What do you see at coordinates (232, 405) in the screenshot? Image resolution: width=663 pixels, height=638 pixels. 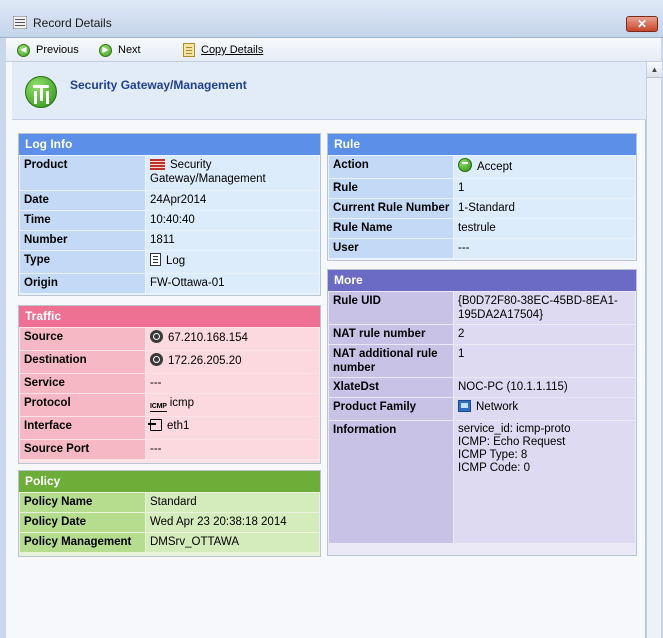 I see `field-value: ICMP icmp` at bounding box center [232, 405].